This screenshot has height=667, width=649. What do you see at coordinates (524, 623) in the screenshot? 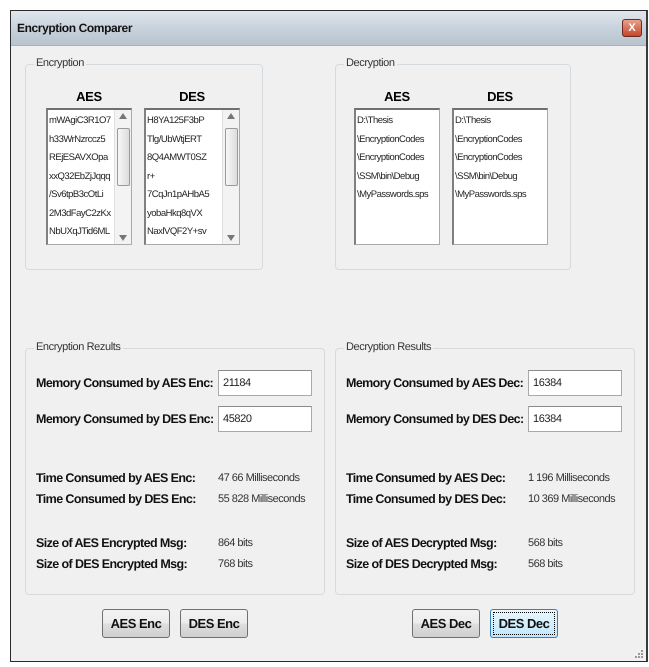
I see `action-button: DES Dec` at bounding box center [524, 623].